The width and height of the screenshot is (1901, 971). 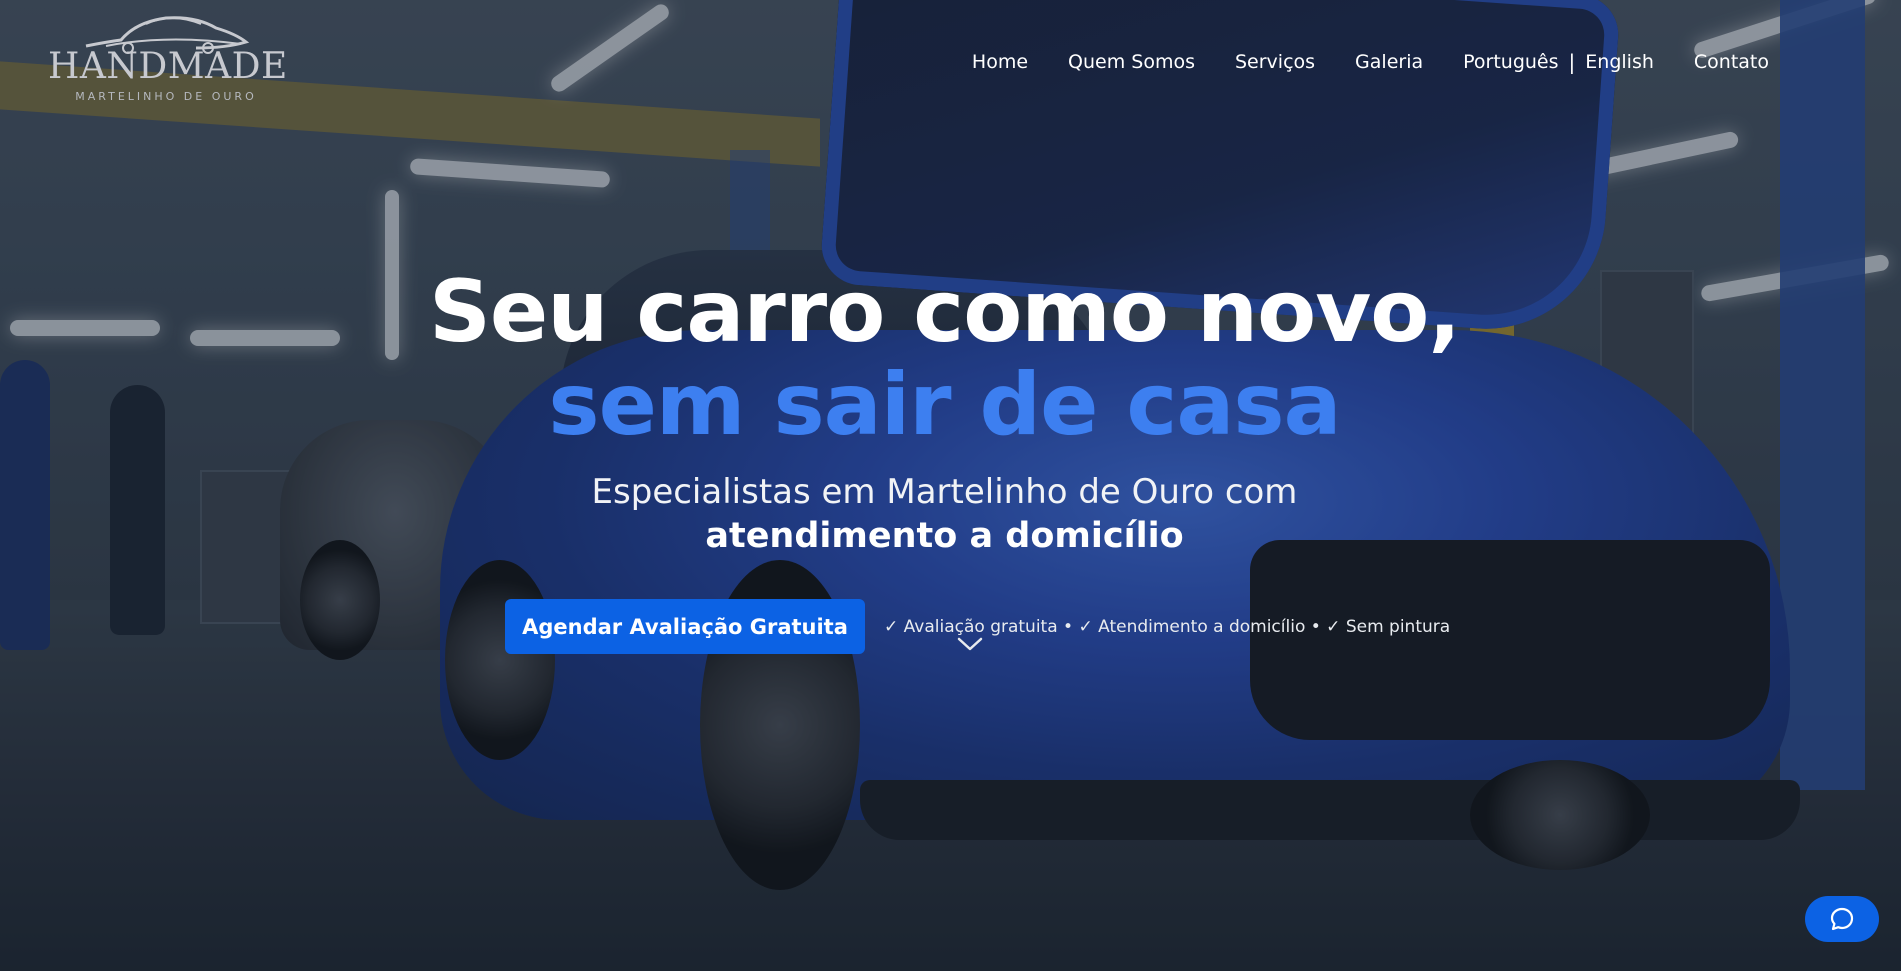 I want to click on nav-quem-somos: Quem Somos, so click(x=1131, y=62).